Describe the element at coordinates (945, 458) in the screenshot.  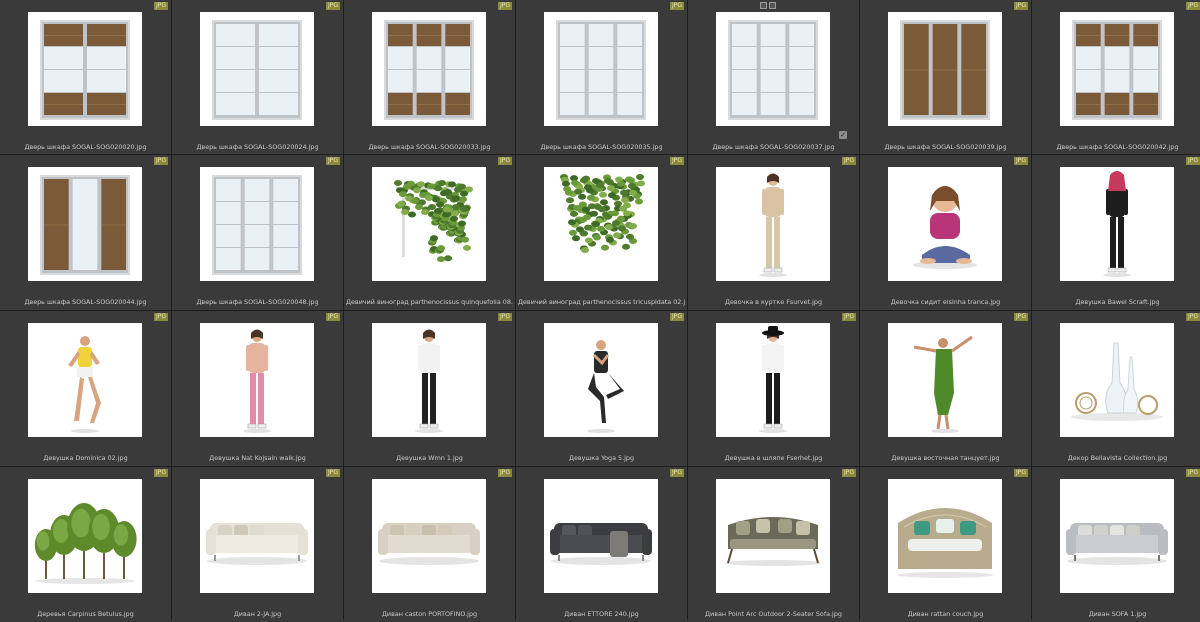
I see `file-name-label: Девушка восточная танцует.jpg` at that location.